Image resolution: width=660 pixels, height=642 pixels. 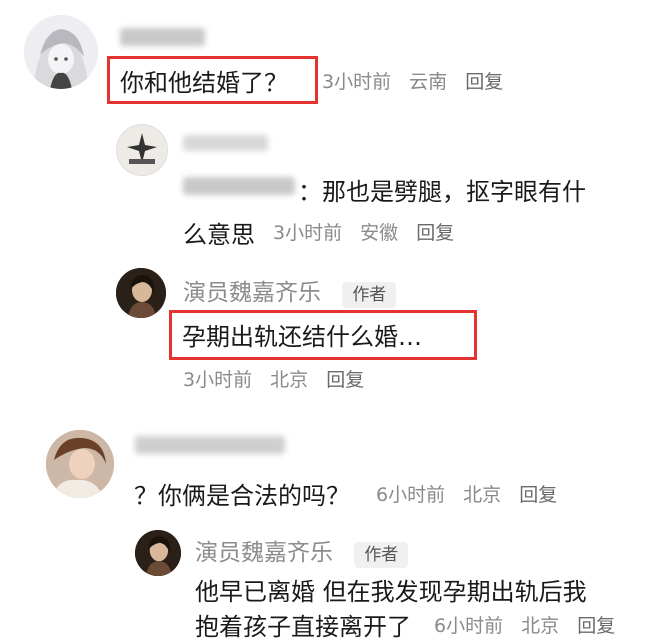 I want to click on comment-text-line2: 么意思, so click(x=219, y=235).